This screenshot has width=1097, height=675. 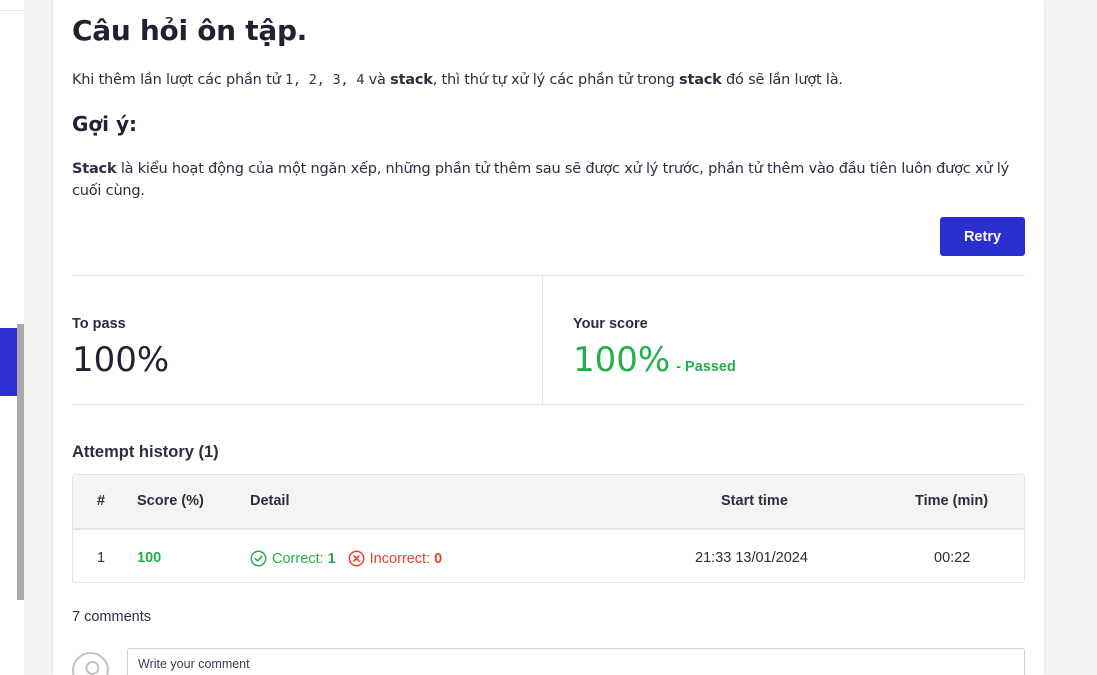 What do you see at coordinates (751, 558) in the screenshot?
I see `attempt-start-time: 21:33 13/01/2024` at bounding box center [751, 558].